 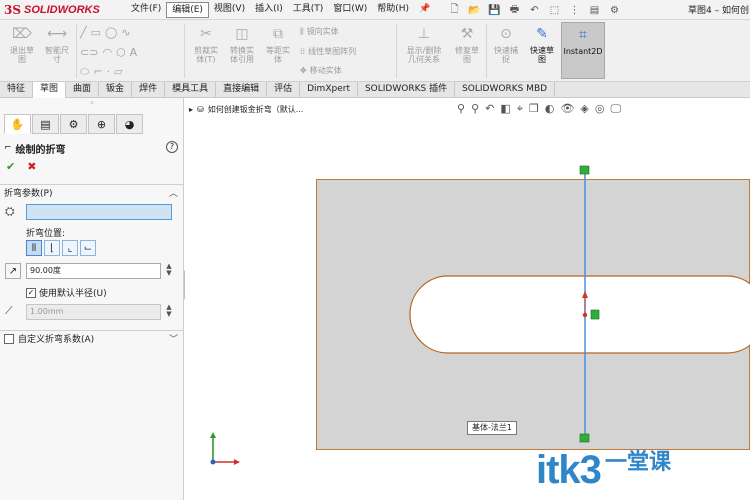 I want to click on material-inside-icon: ⌊, so click(x=52, y=248).